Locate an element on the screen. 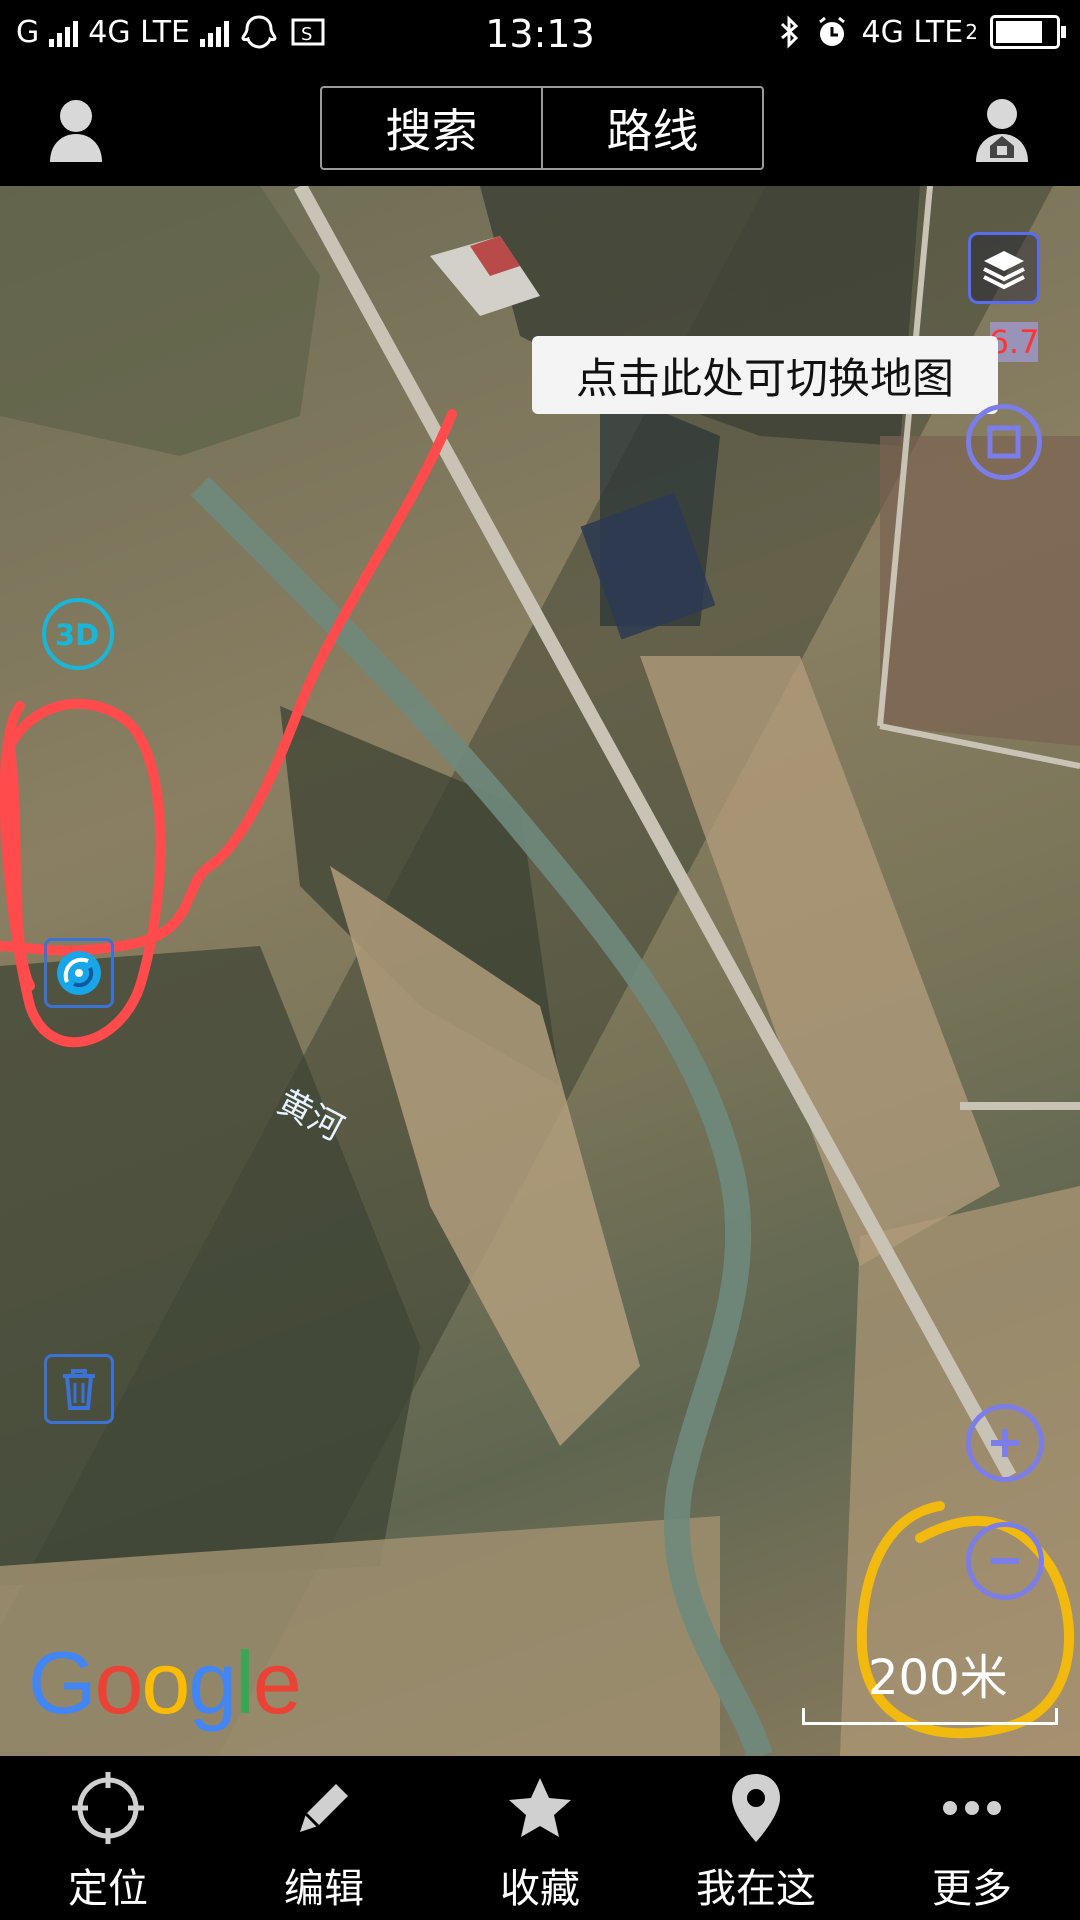 Image resolution: width=1080 pixels, height=1920 pixels. sim-slot-label: 2 is located at coordinates (971, 32).